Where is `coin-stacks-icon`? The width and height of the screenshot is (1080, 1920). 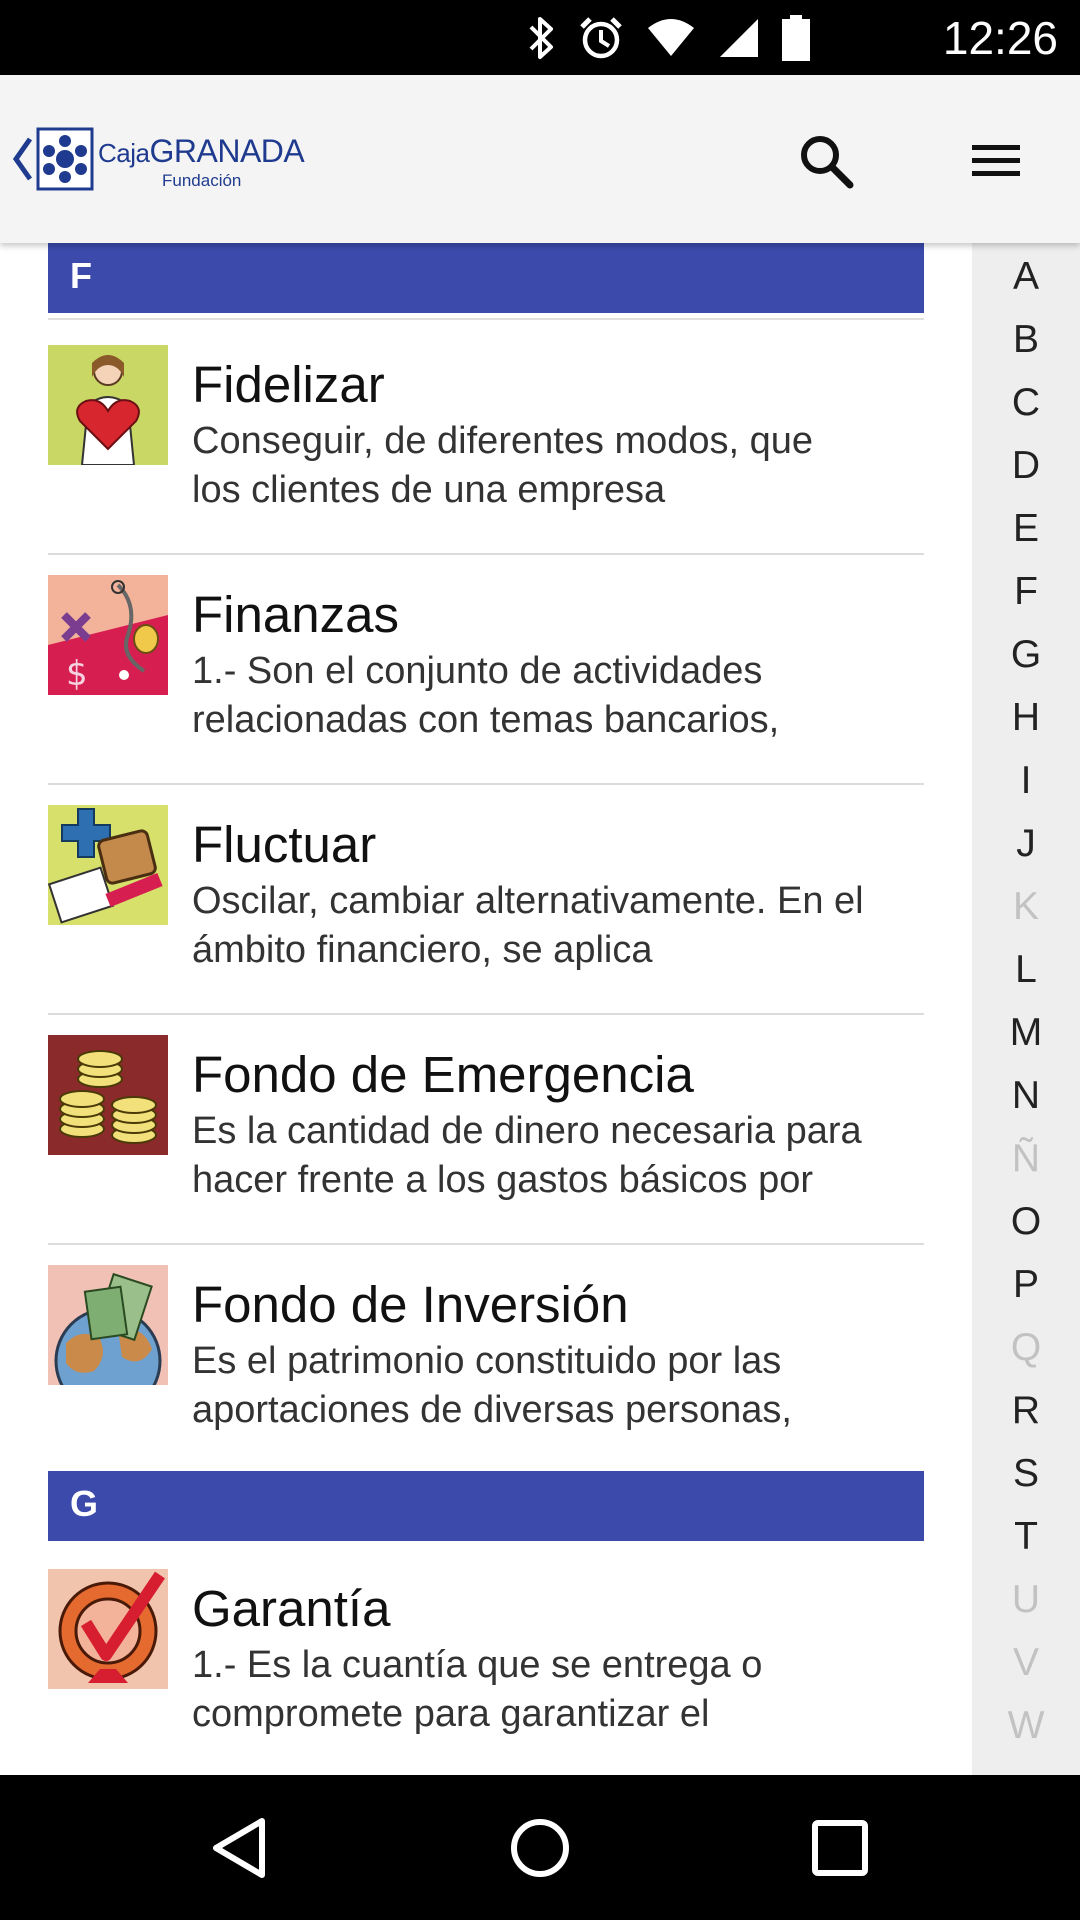 coin-stacks-icon is located at coordinates (108, 1095).